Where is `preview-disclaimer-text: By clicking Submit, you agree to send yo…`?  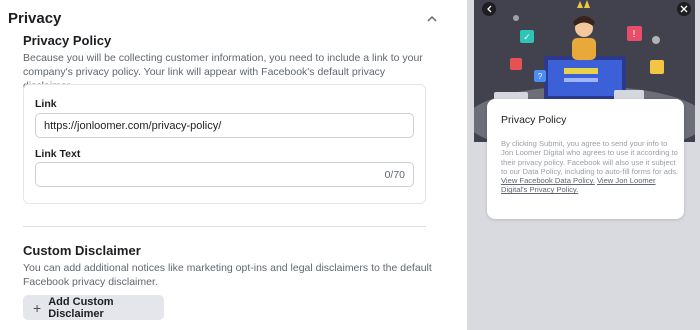 preview-disclaimer-text: By clicking Submit, you agree to send yo… is located at coordinates (591, 167).